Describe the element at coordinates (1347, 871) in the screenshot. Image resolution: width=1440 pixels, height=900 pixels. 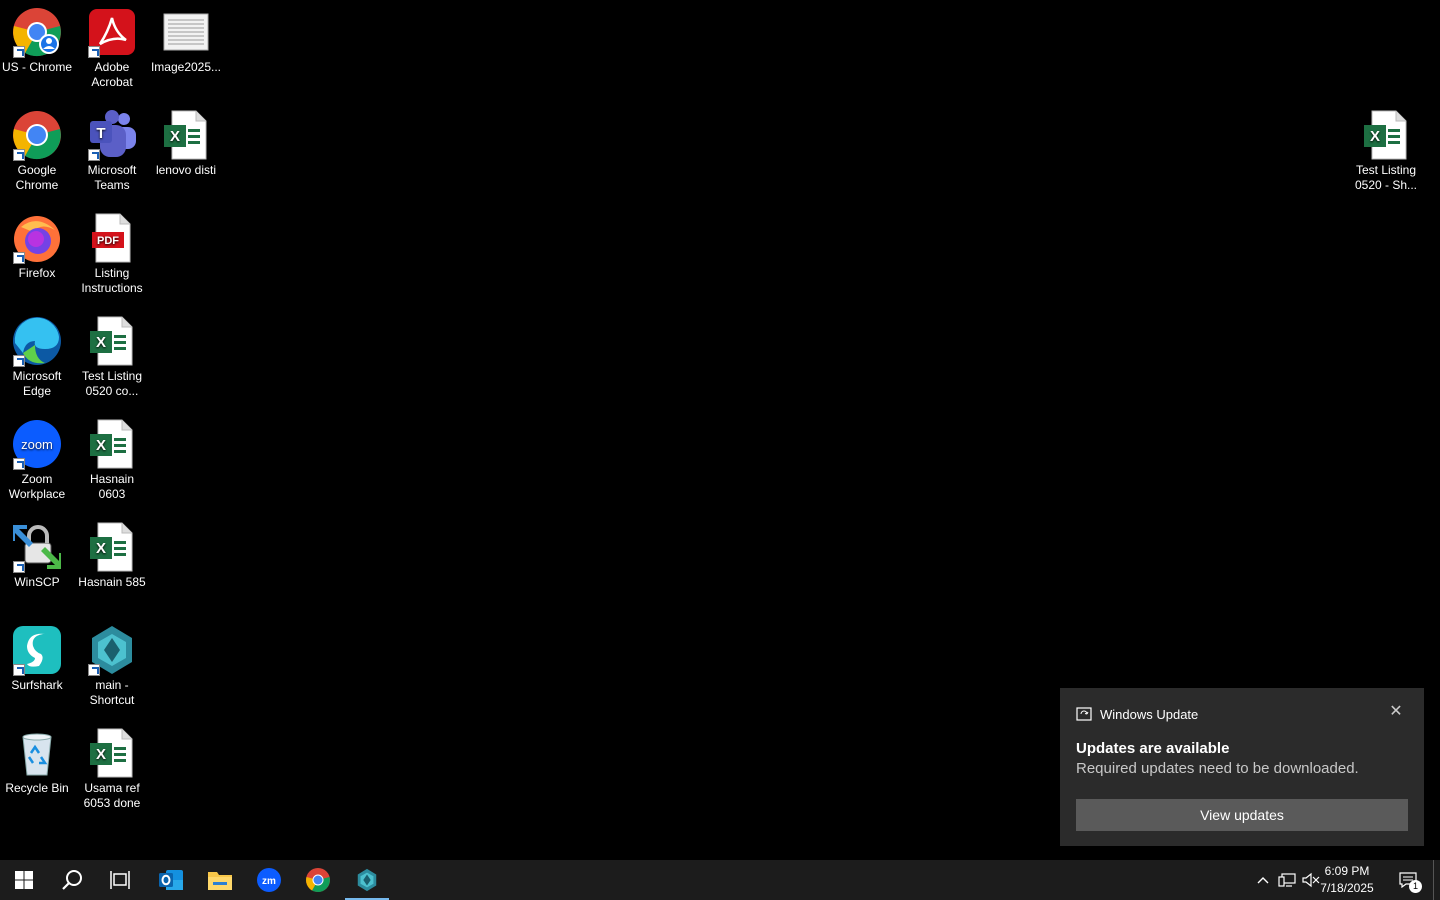
I see `clock-time: 6:09 PM` at that location.